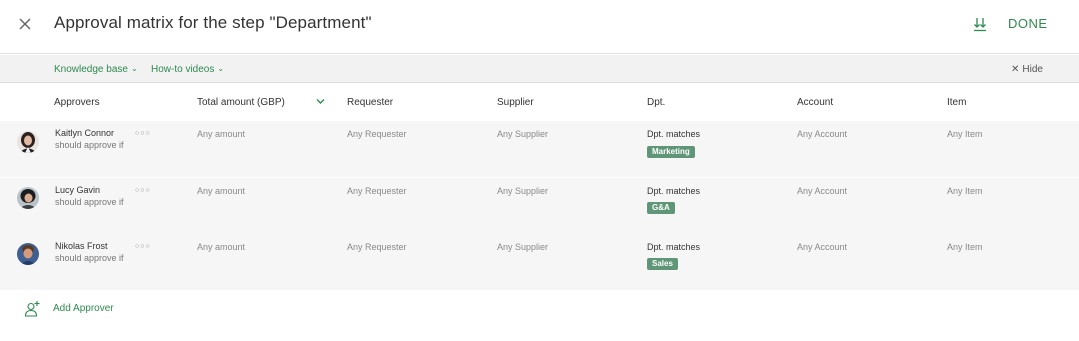 The image size is (1079, 341). I want to click on knowledge-base-link: Knowledge base ⌄, so click(96, 69).